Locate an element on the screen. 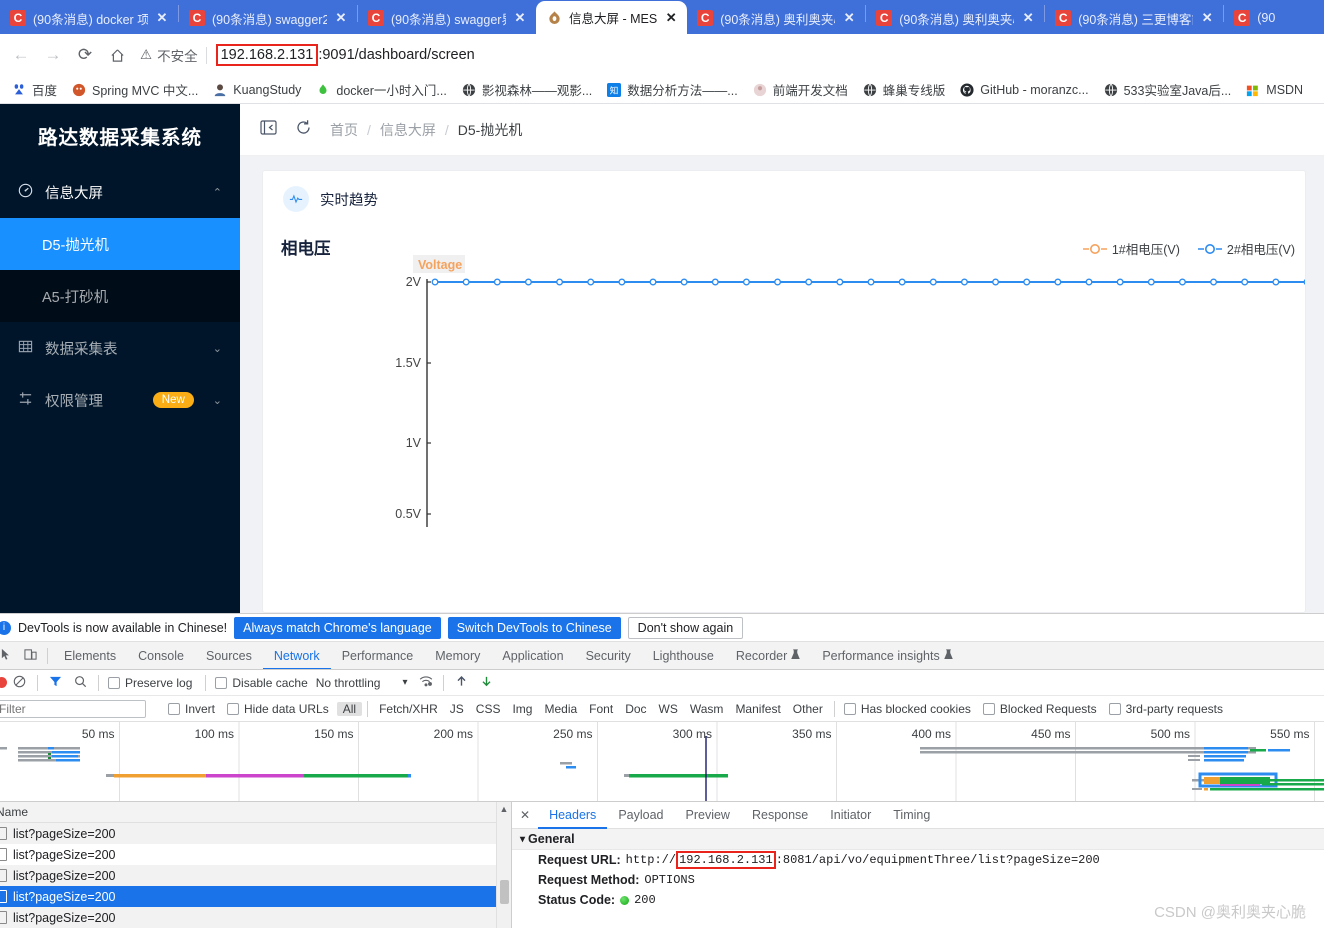 Image resolution: width=1324 pixels, height=928 pixels. reload-button: ⟳ is located at coordinates (85, 55).